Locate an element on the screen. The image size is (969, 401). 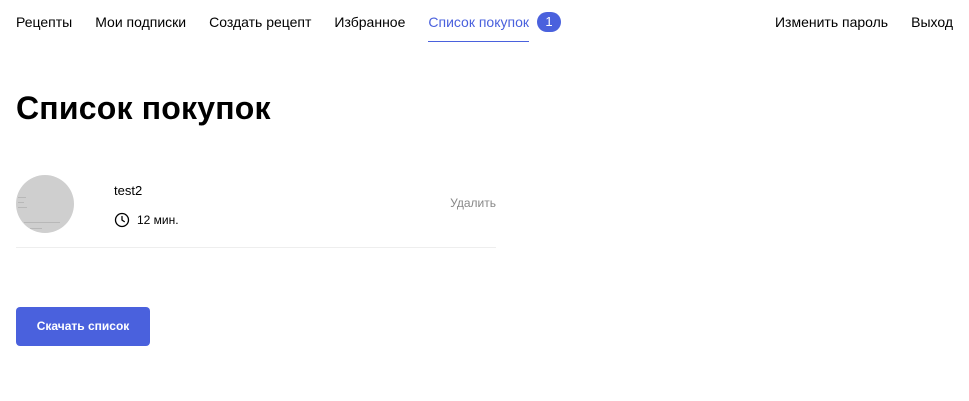
nav-item-label: Избранное is located at coordinates (370, 22).